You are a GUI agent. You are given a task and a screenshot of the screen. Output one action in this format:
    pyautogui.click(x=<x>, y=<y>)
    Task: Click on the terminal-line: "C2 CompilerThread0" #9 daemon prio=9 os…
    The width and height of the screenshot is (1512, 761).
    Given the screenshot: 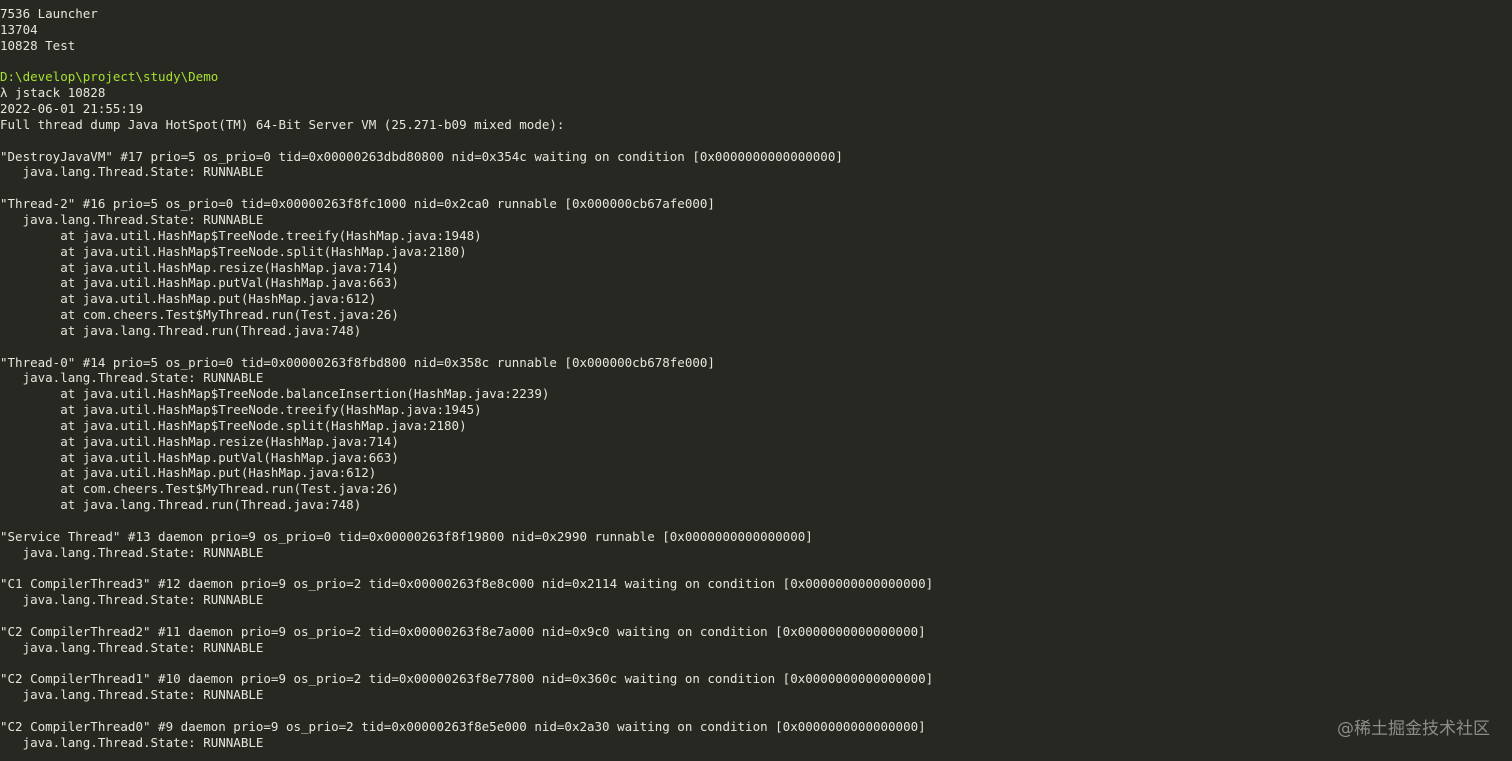 What is the action you would take?
    pyautogui.click(x=463, y=726)
    